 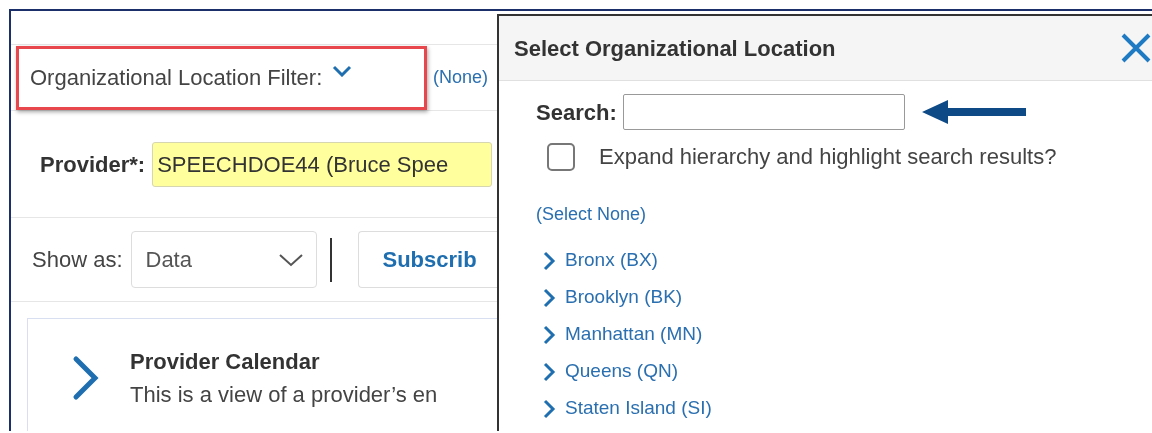 I want to click on arrow-icon, so click(x=974, y=112).